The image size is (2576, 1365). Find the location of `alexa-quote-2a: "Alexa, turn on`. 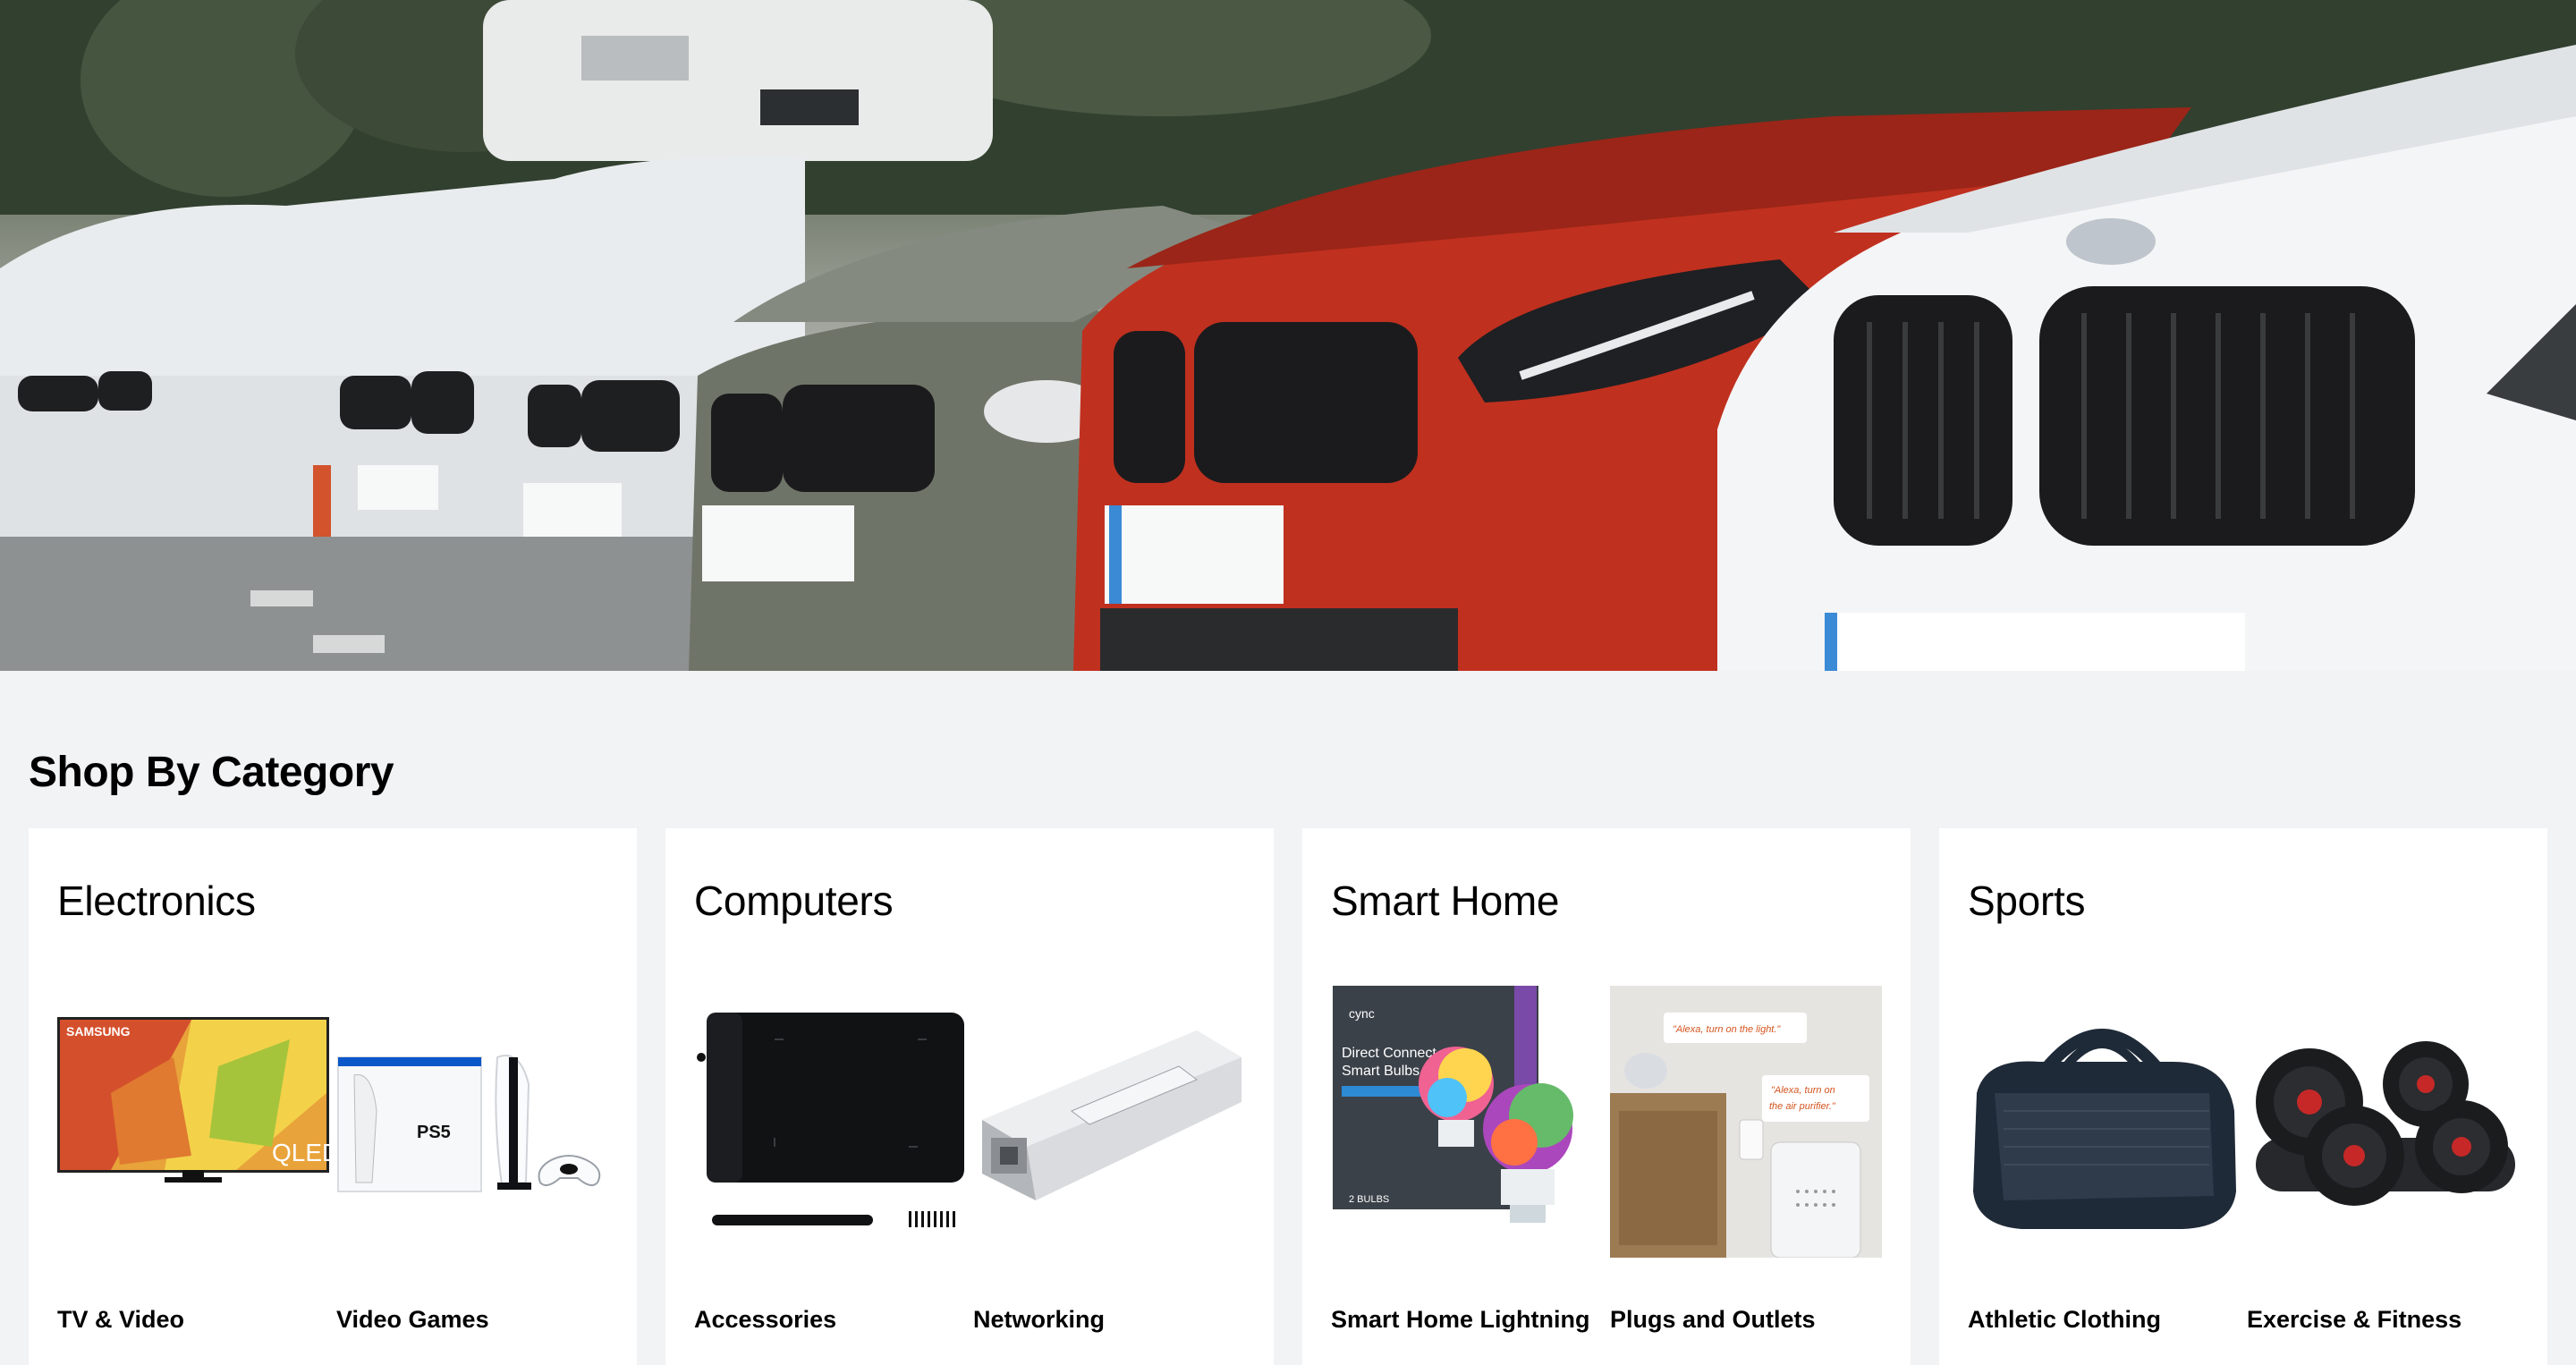

alexa-quote-2a: "Alexa, turn on is located at coordinates (1803, 1090).